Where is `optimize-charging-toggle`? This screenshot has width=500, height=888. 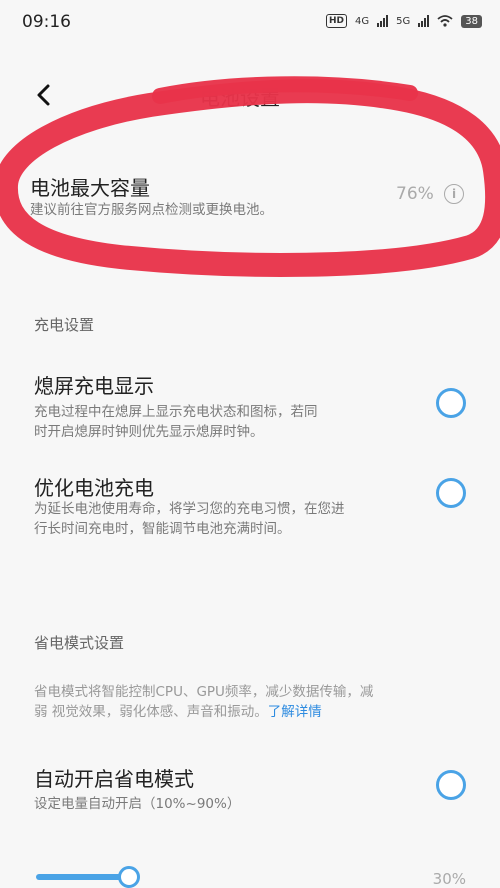 optimize-charging-toggle is located at coordinates (451, 493).